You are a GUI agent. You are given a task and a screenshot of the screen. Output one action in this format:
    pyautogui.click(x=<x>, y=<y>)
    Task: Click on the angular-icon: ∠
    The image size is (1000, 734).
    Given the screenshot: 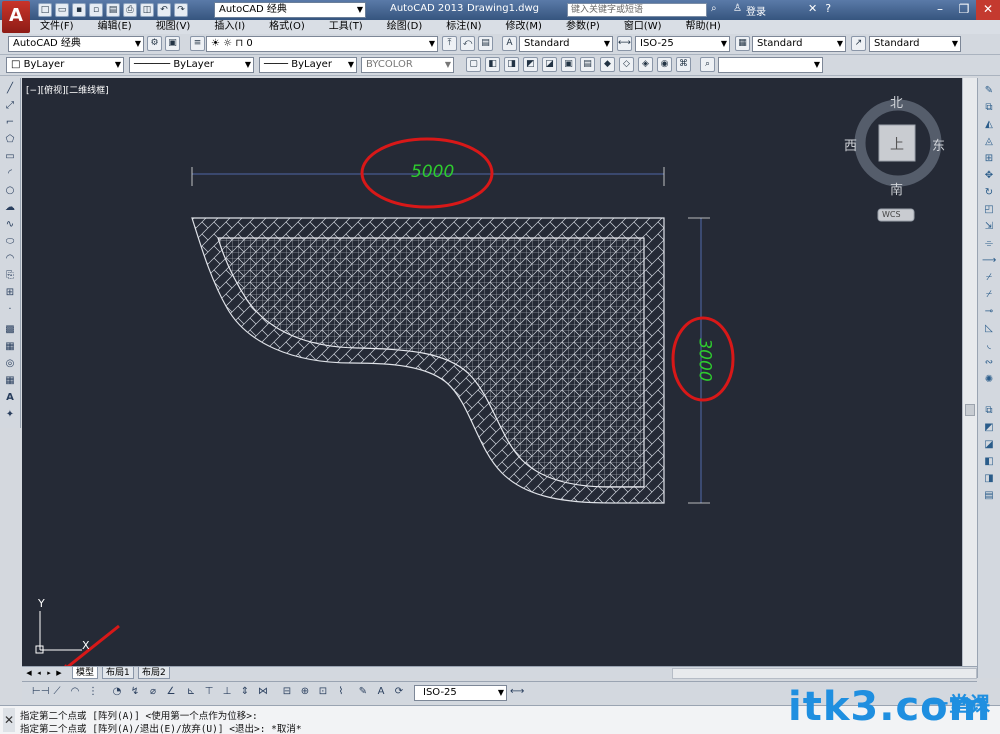 What is the action you would take?
    pyautogui.click(x=171, y=692)
    